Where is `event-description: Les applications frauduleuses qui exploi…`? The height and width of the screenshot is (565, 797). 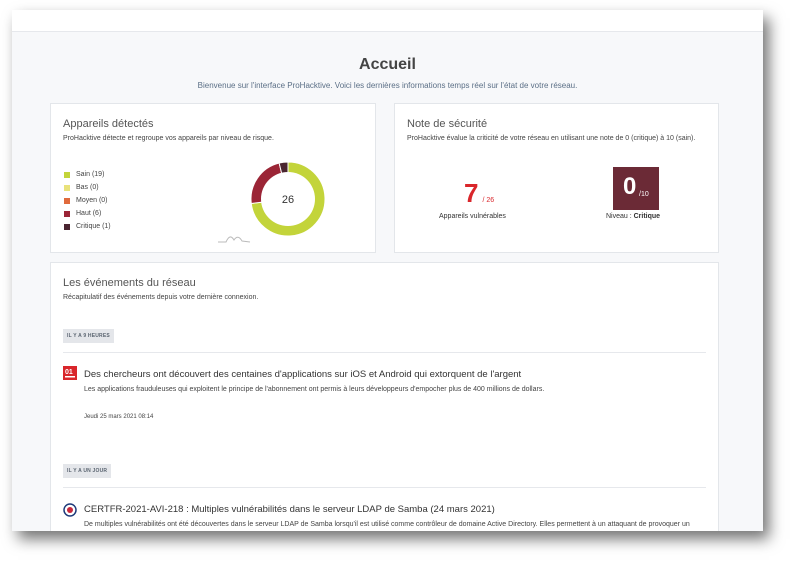
event-description: Les applications frauduleuses qui exploi… is located at coordinates (314, 389).